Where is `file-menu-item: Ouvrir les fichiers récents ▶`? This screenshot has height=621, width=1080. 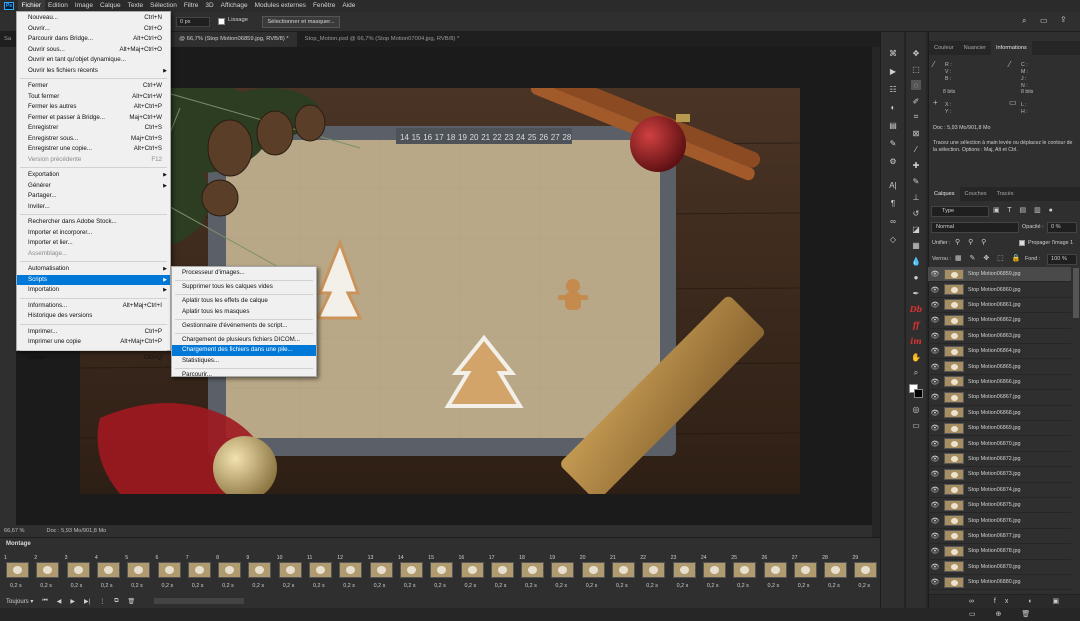
file-menu-item: Ouvrir les fichiers récents ▶ is located at coordinates (93, 71).